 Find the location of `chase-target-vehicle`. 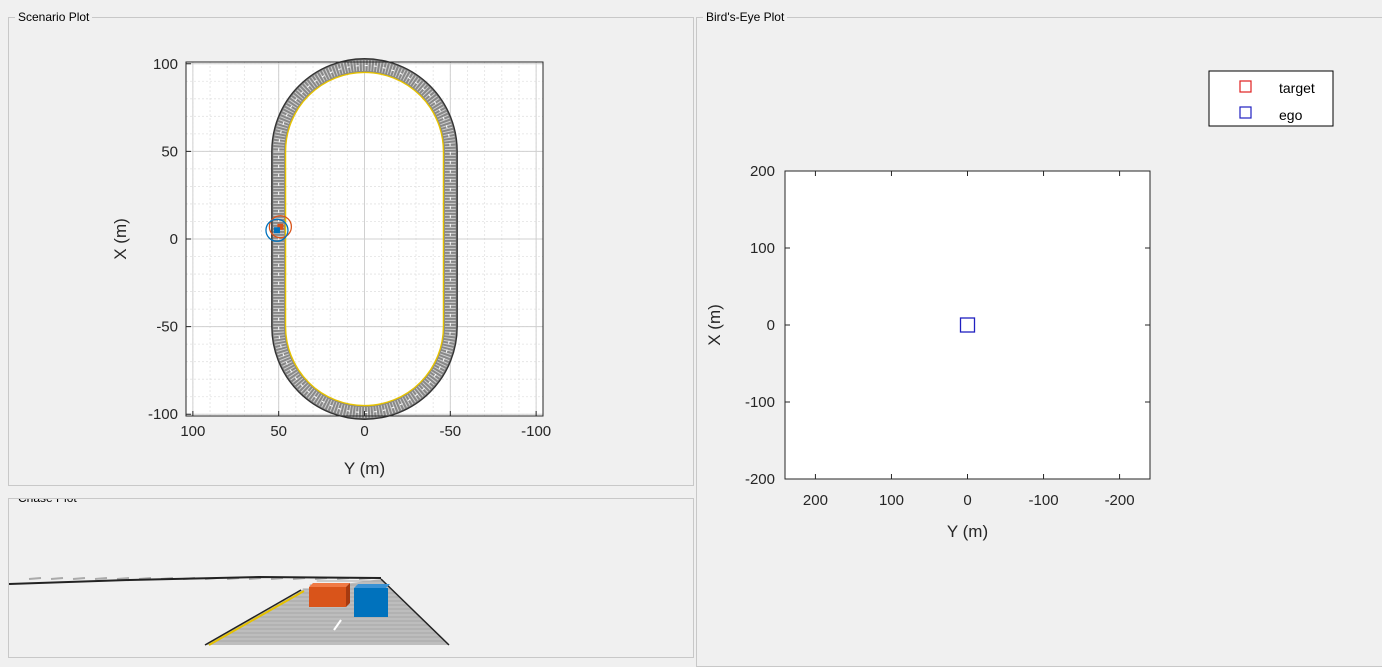

chase-target-vehicle is located at coordinates (329, 595).